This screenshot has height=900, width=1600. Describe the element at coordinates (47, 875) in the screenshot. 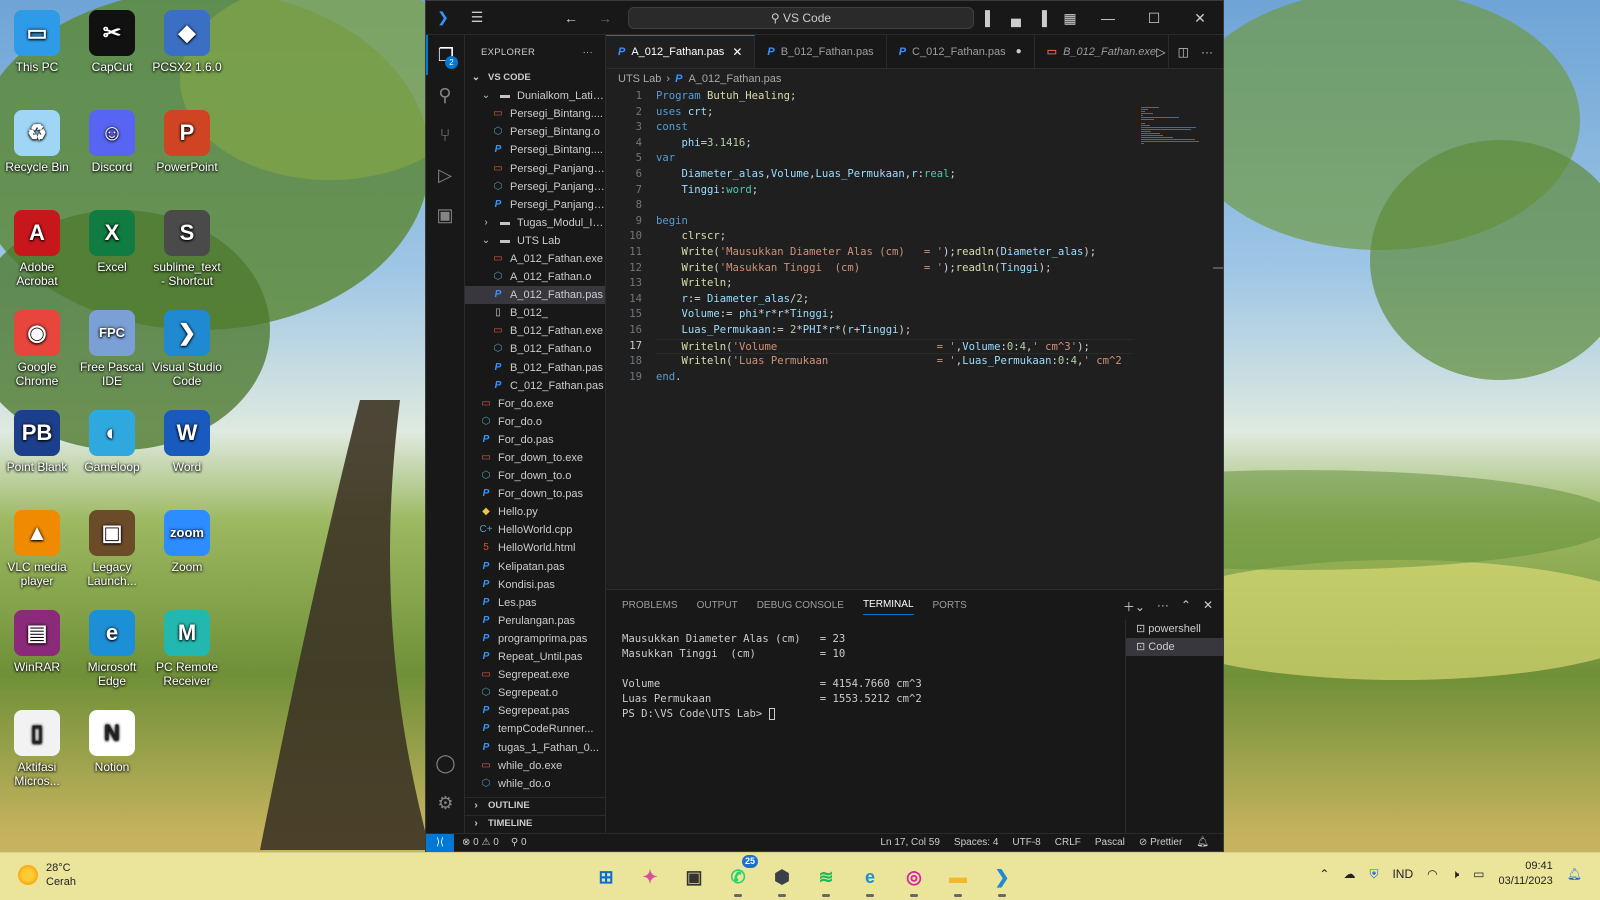

I see `weather-widget: 28°C Cerah` at that location.